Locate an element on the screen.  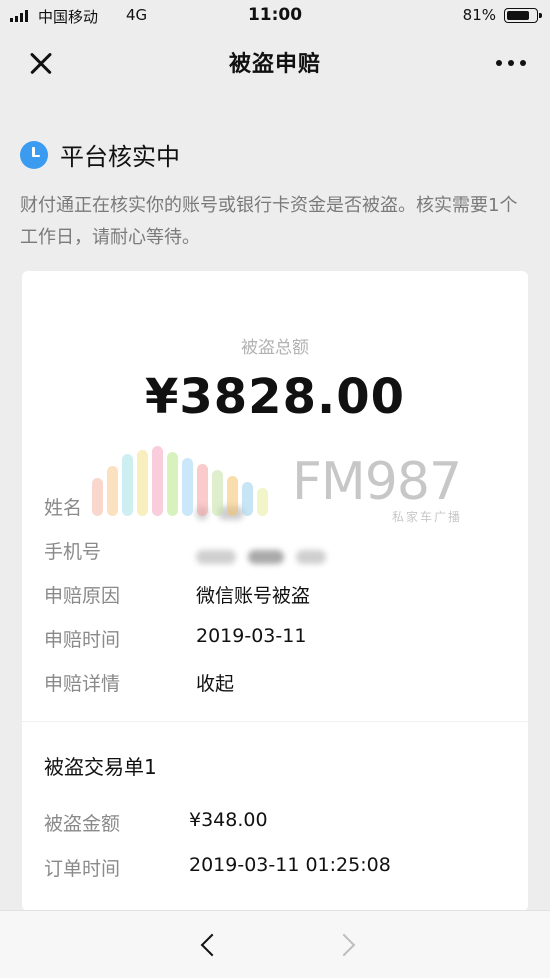
row-value: 2019-03-11 is located at coordinates (251, 636).